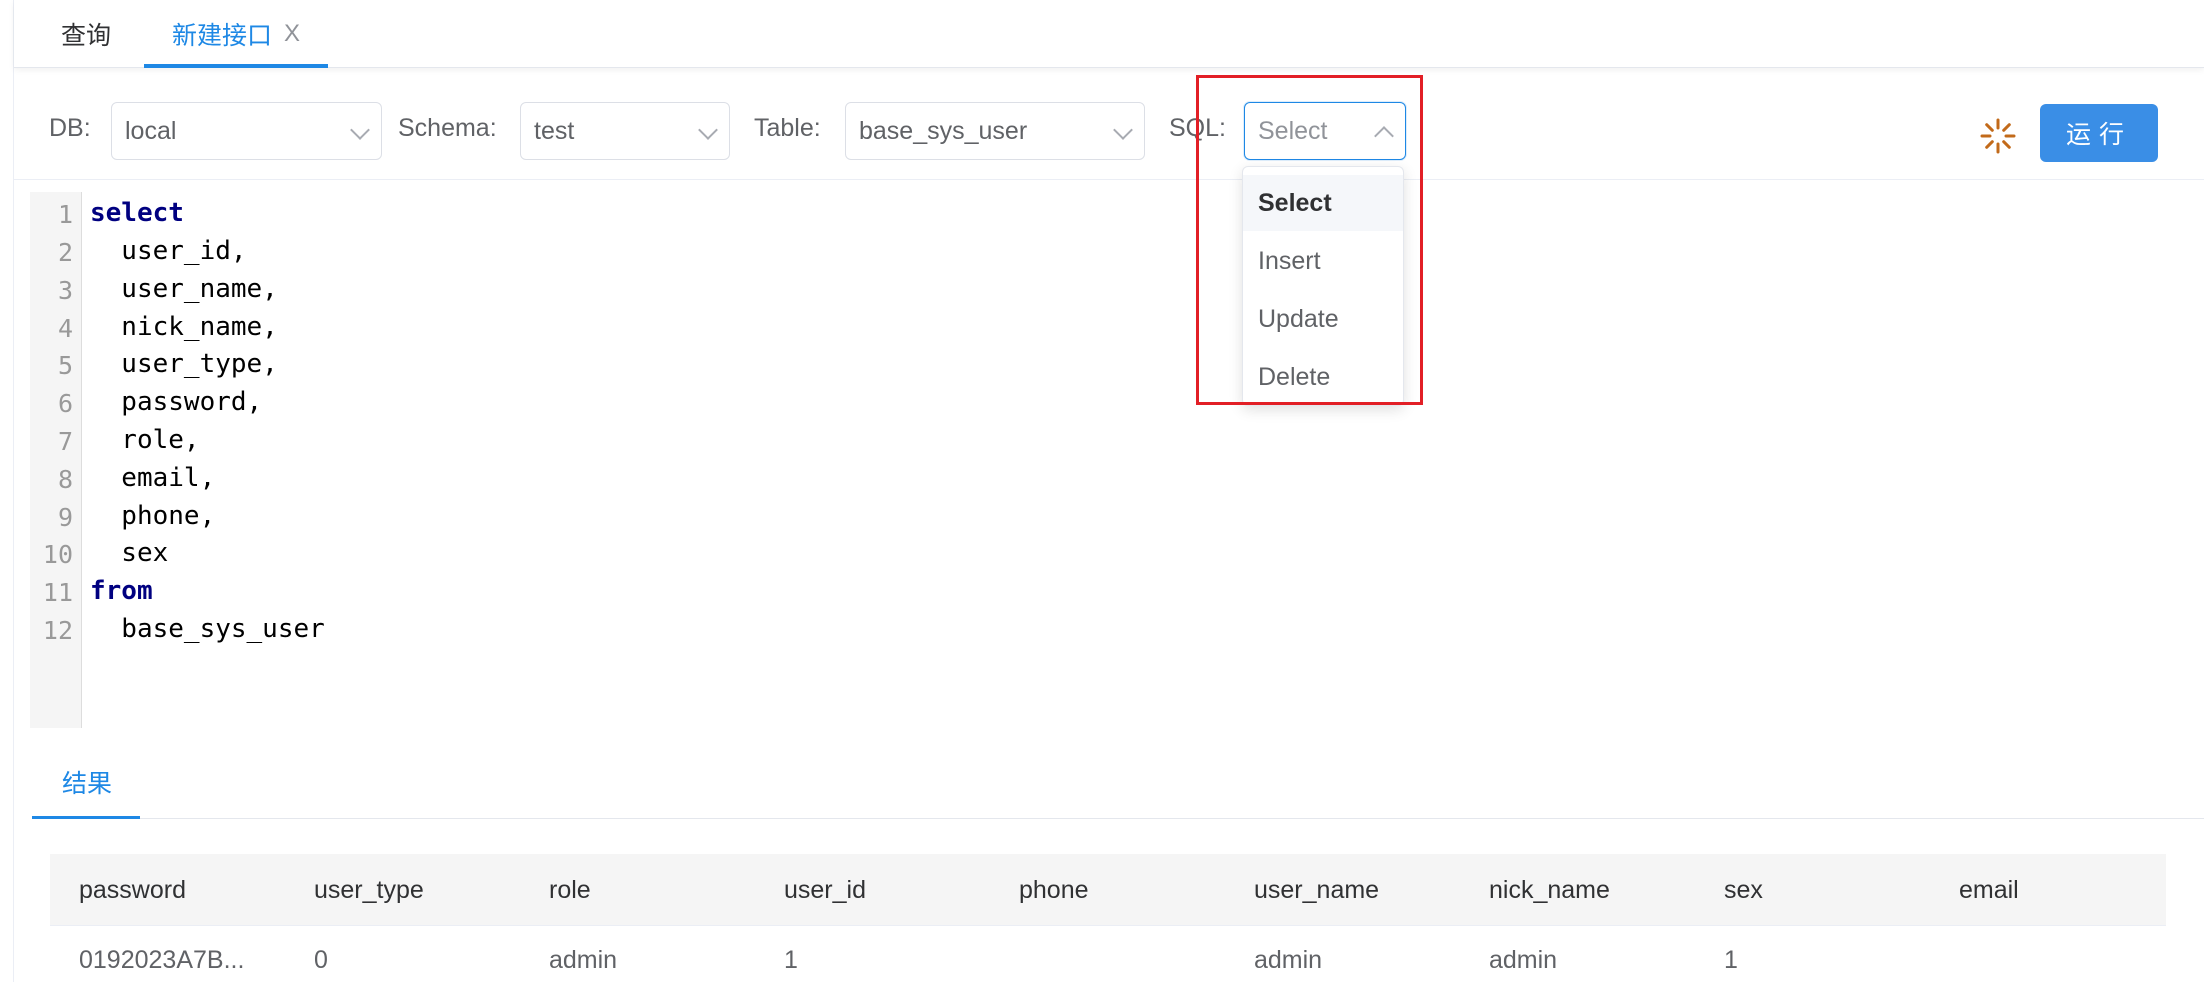 The width and height of the screenshot is (2204, 982). What do you see at coordinates (57, 630) in the screenshot?
I see `line-number: 12` at bounding box center [57, 630].